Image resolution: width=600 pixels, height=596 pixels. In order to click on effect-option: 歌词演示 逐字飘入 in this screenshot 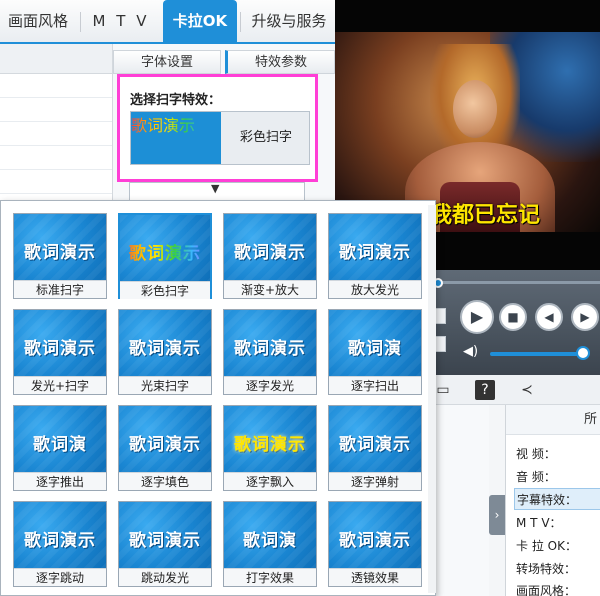, I will do `click(270, 448)`.